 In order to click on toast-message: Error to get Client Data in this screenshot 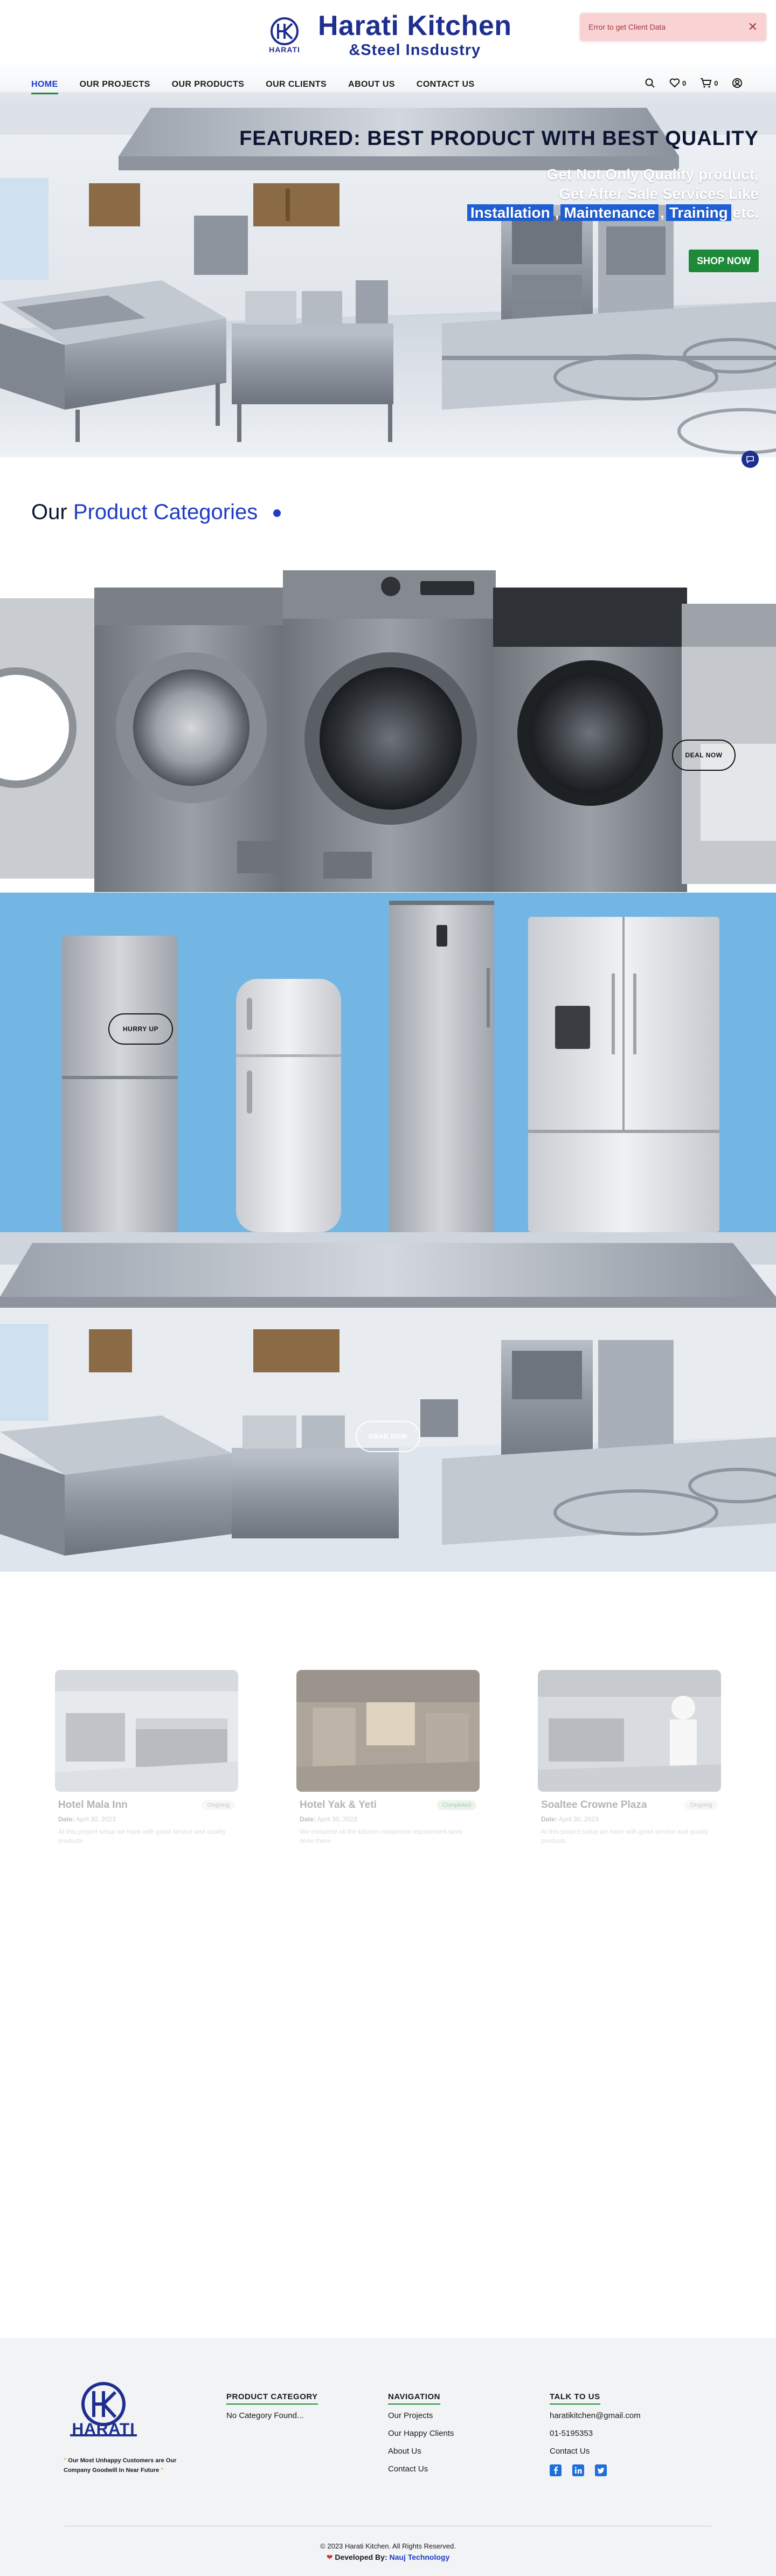, I will do `click(627, 27)`.